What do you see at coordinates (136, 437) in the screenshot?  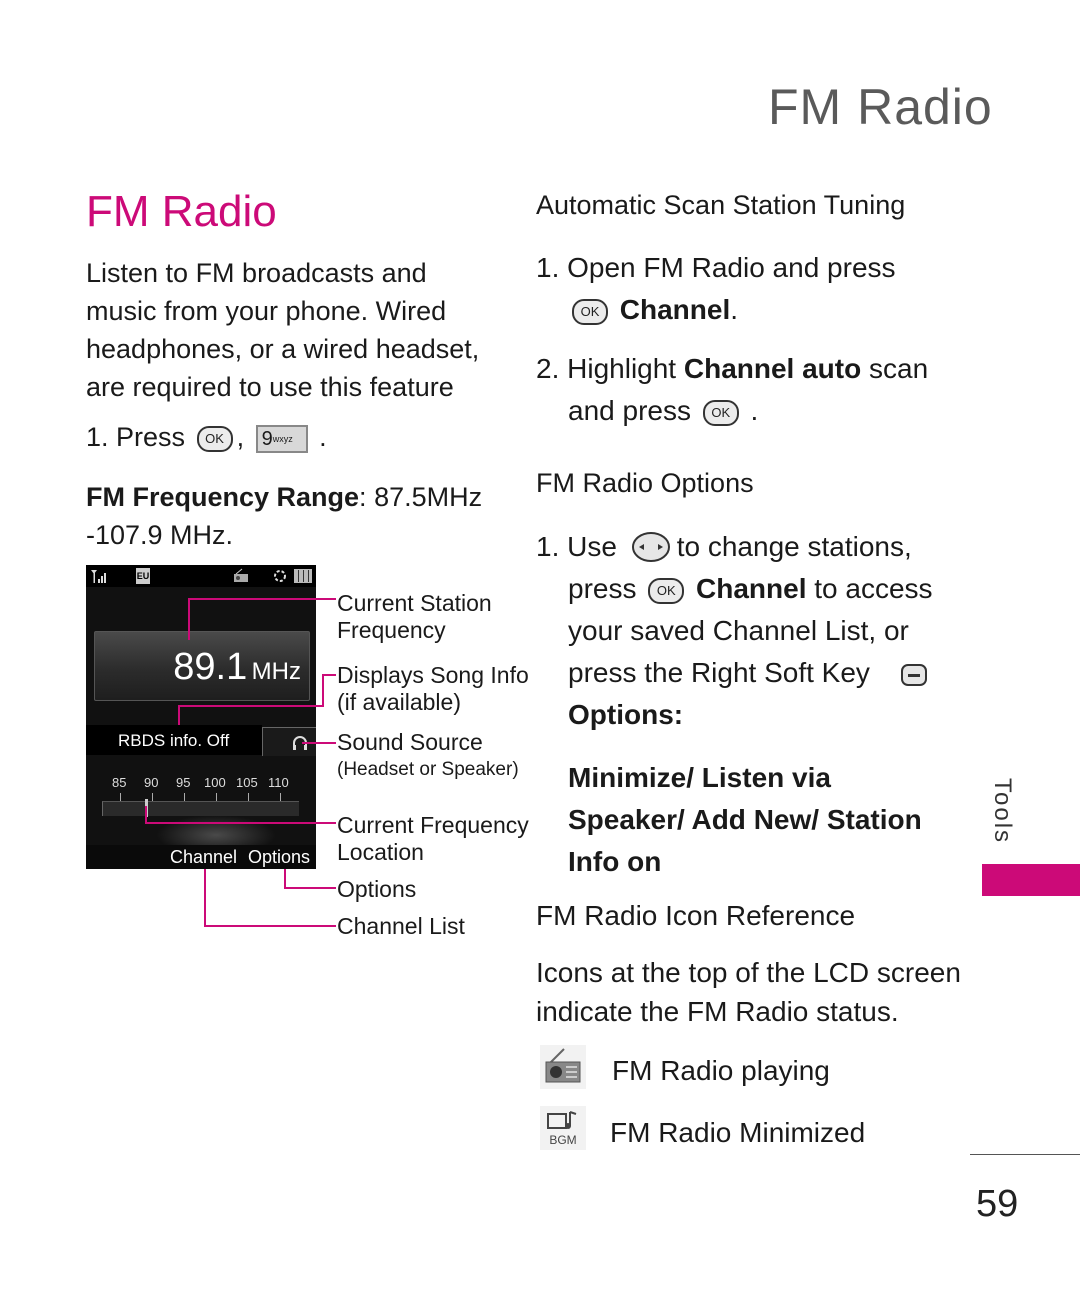 I see `step-1-prefix: 1. Press` at bounding box center [136, 437].